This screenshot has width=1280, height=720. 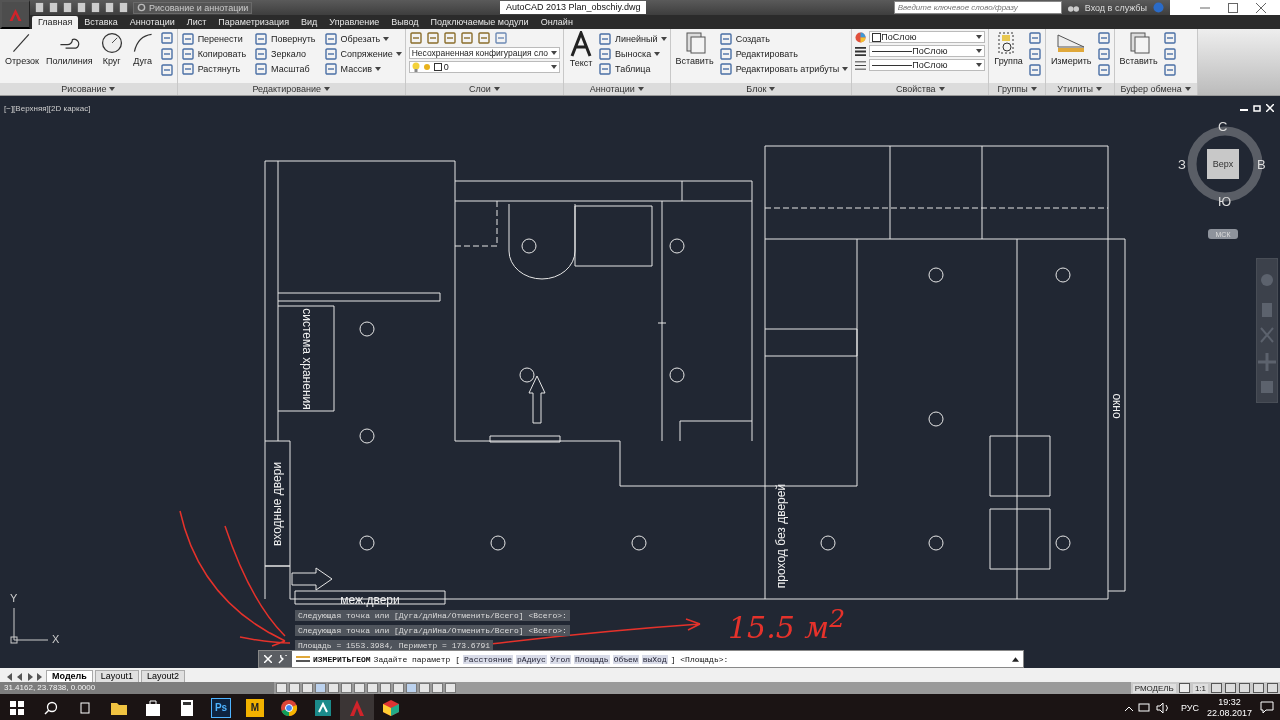 What do you see at coordinates (488, 659) in the screenshot?
I see `command-option: Расстояние` at bounding box center [488, 659].